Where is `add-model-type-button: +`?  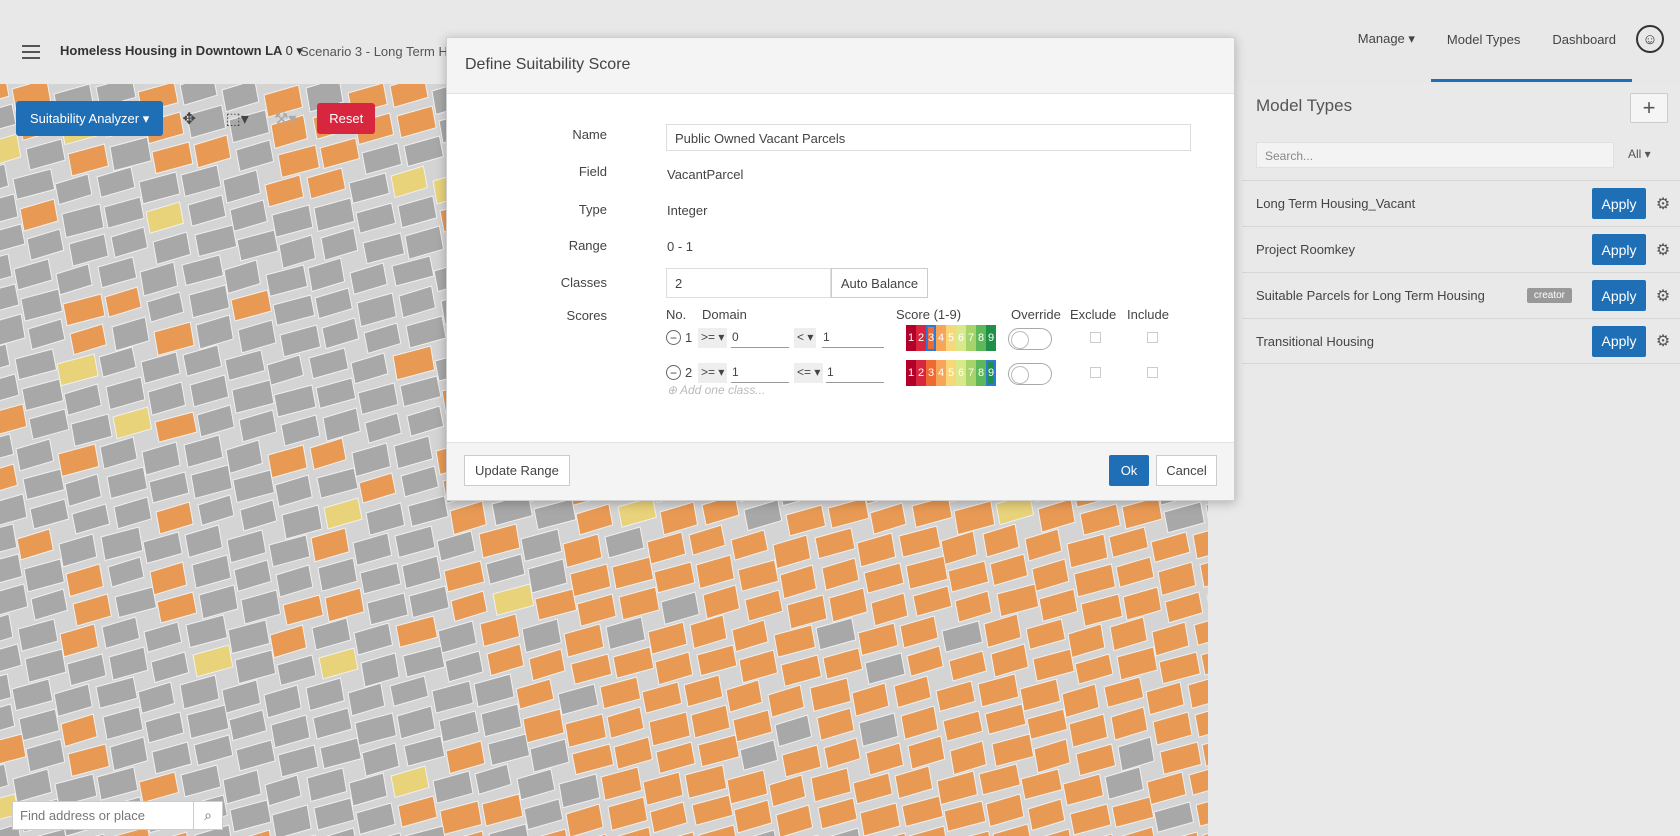 add-model-type-button: + is located at coordinates (1649, 108).